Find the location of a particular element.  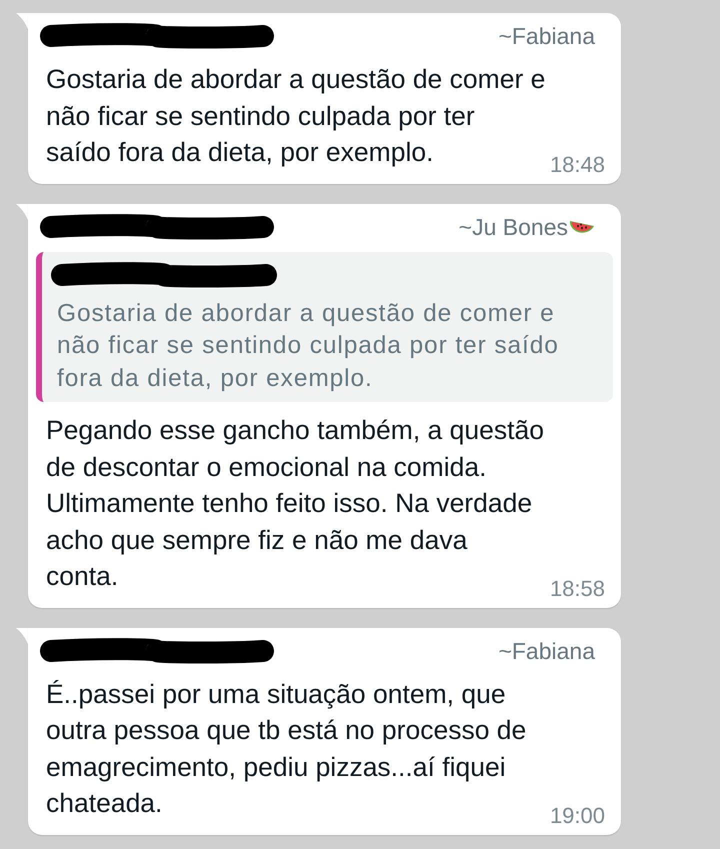

message-time: 18:48 is located at coordinates (577, 165).